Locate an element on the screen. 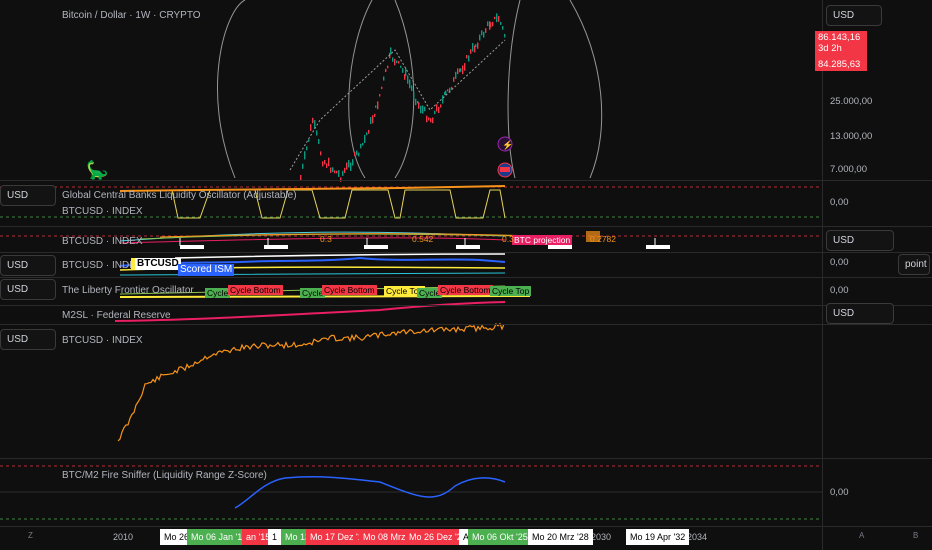 The height and width of the screenshot is (550, 932). corner-a-icon: A is located at coordinates (861, 535).